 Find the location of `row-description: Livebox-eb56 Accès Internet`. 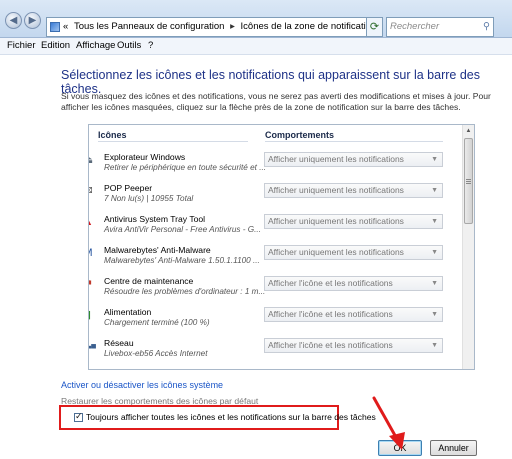

row-description: Livebox-eb56 Accès Internet is located at coordinates (156, 353).